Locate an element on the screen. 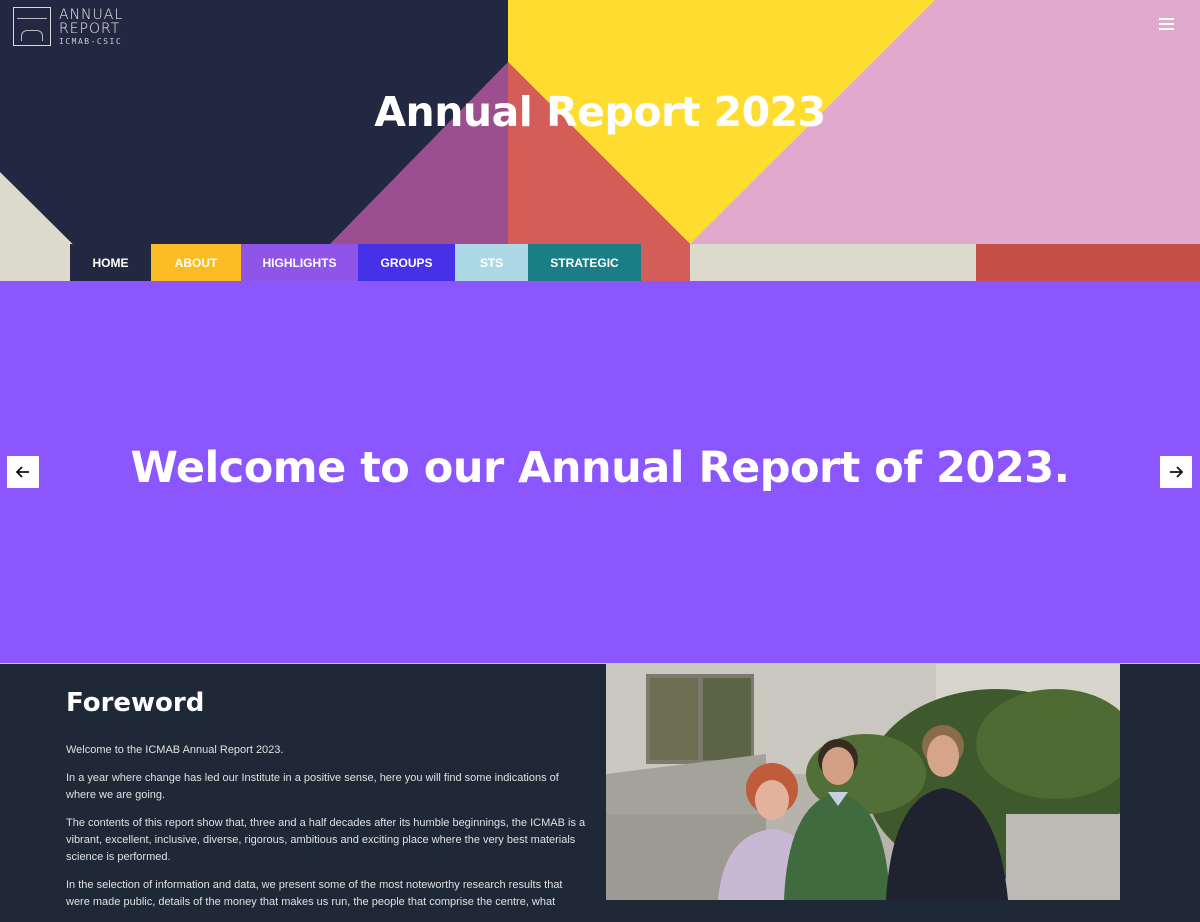 The height and width of the screenshot is (922, 1200). photo-illustration is located at coordinates (863, 782).